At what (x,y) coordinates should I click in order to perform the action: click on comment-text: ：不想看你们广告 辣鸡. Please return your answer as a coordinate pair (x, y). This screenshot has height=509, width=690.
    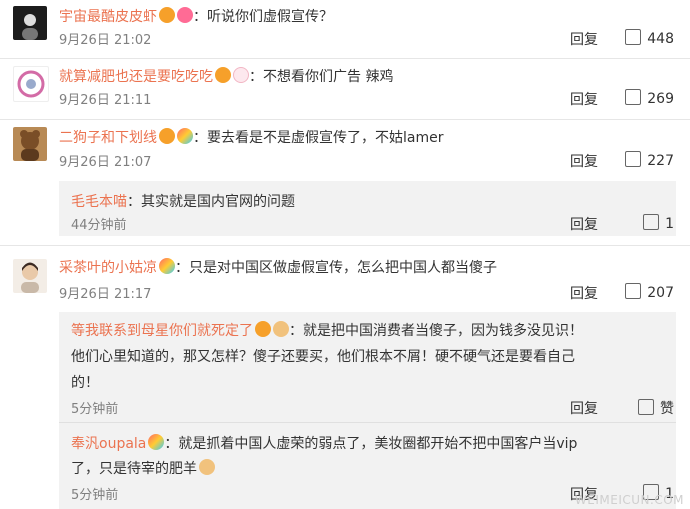
    Looking at the image, I should click on (321, 77).